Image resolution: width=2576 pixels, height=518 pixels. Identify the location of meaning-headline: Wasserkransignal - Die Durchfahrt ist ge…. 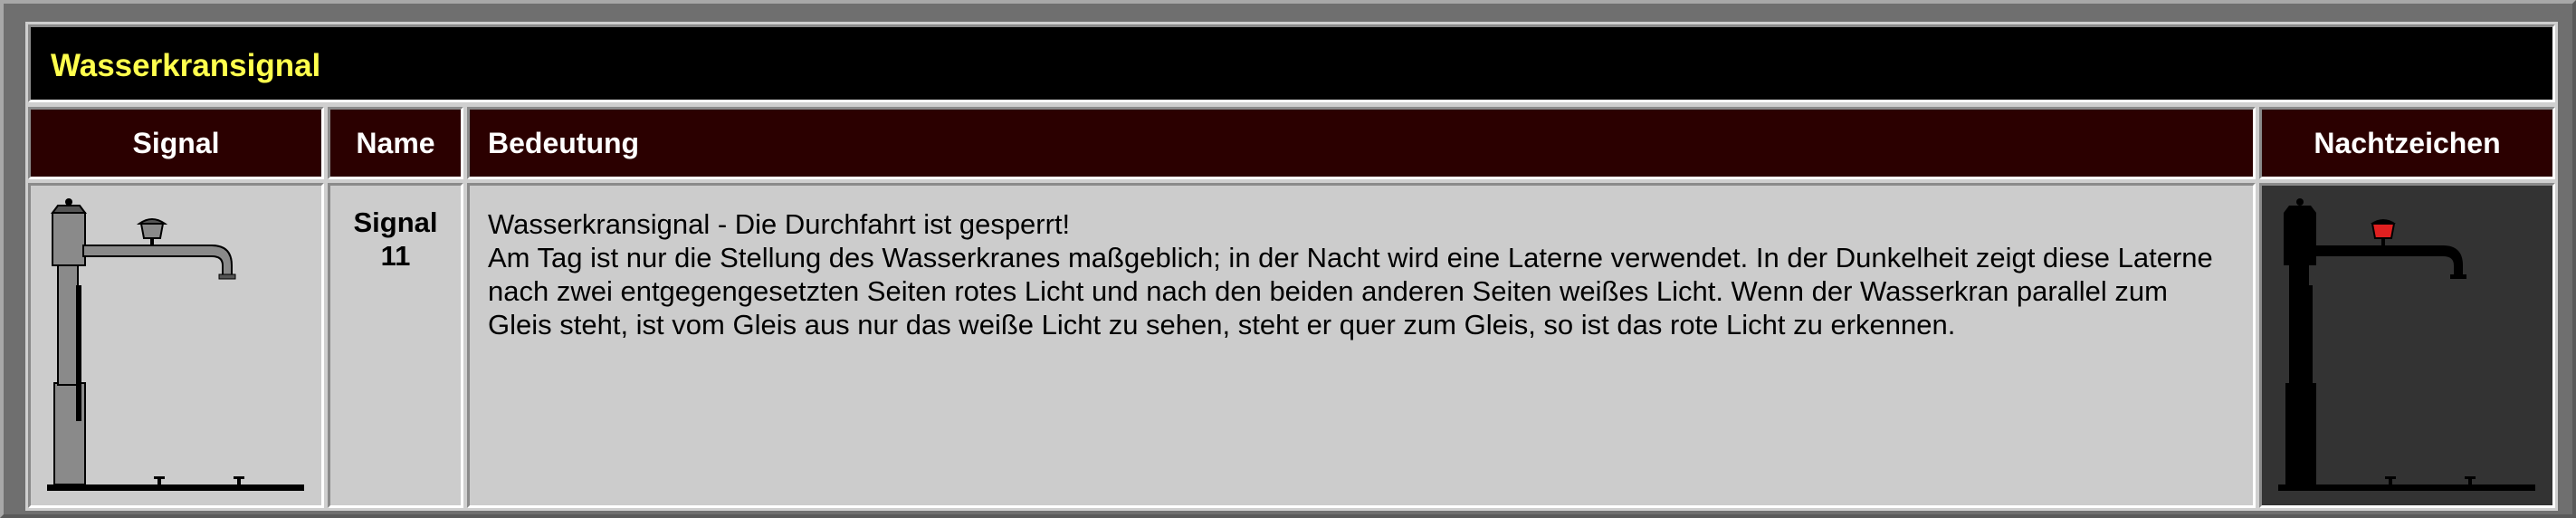
(780, 224).